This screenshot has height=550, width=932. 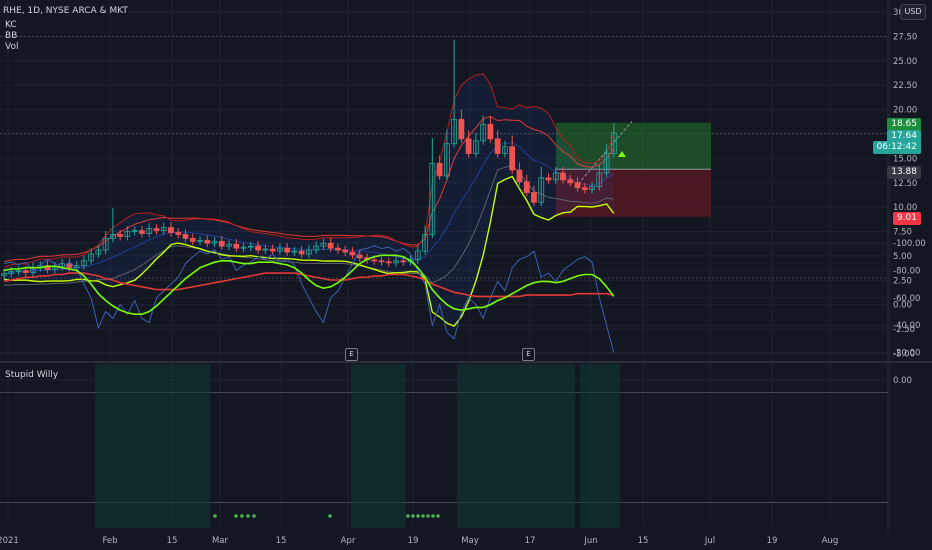 What do you see at coordinates (905, 111) in the screenshot?
I see `price-tick-label: 20.00` at bounding box center [905, 111].